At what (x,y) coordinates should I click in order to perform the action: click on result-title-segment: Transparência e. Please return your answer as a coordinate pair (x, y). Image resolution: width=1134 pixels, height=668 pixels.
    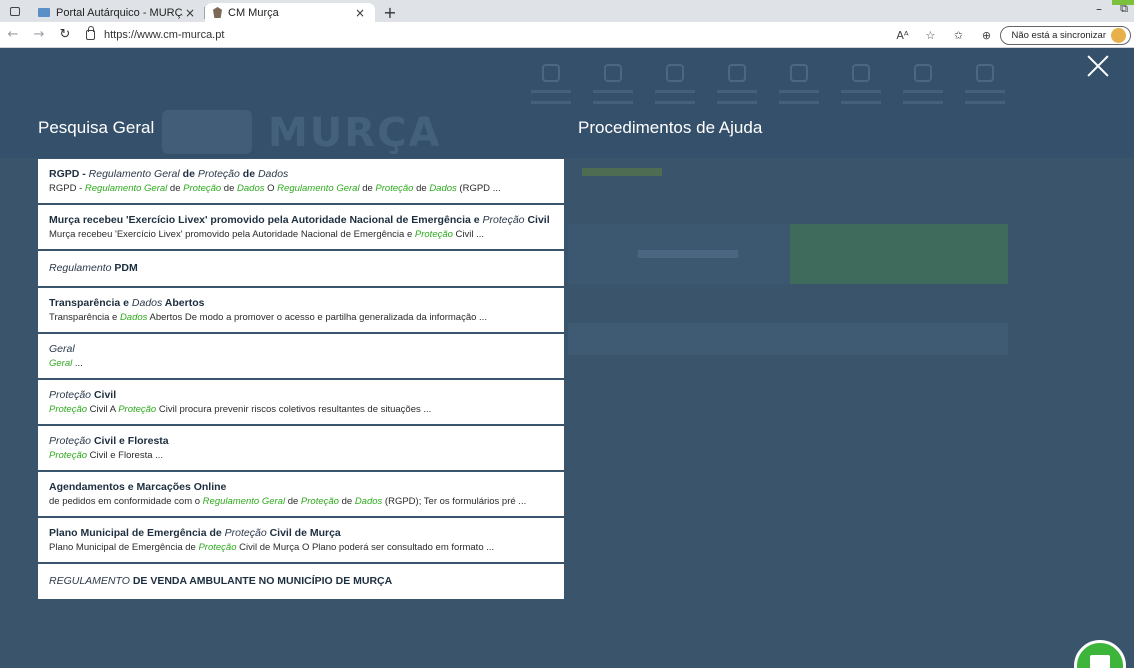
    Looking at the image, I should click on (90, 303).